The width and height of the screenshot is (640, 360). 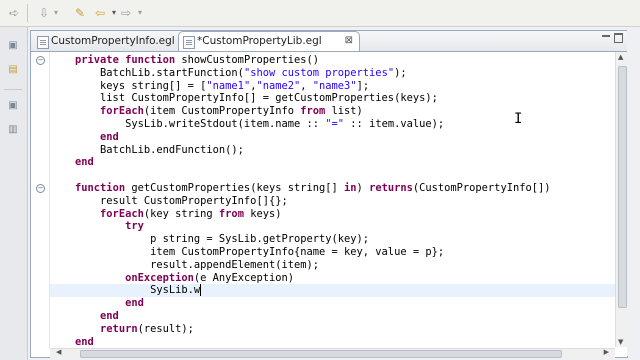 What do you see at coordinates (350, 188) in the screenshot?
I see `code-keyword: in` at bounding box center [350, 188].